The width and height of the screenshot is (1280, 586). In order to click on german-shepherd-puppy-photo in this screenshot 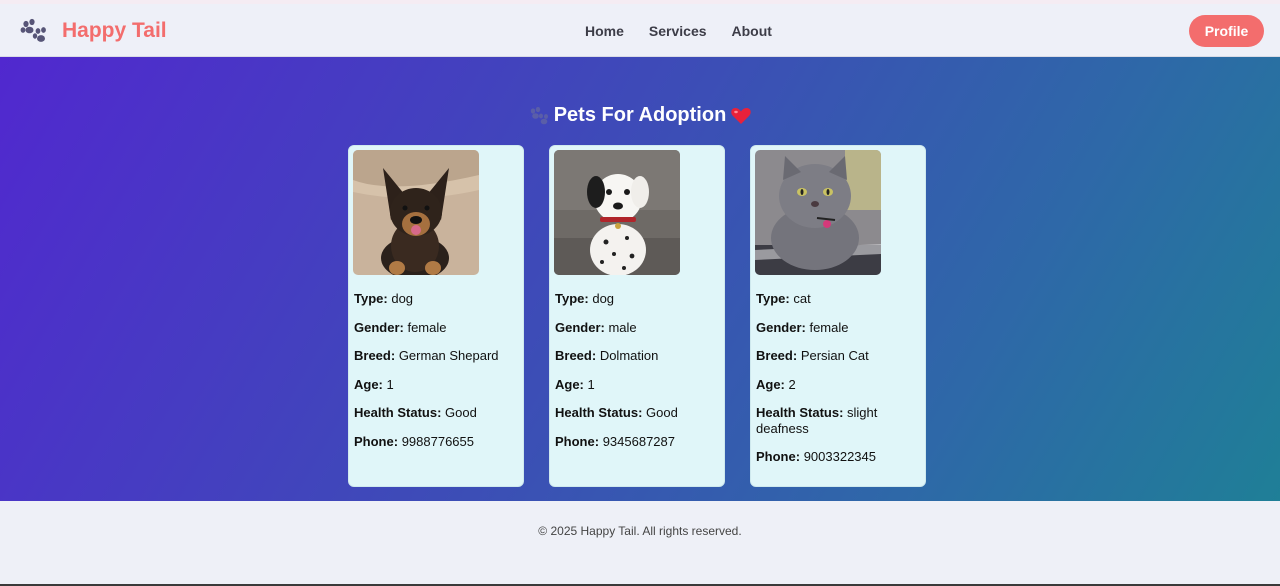, I will do `click(416, 212)`.